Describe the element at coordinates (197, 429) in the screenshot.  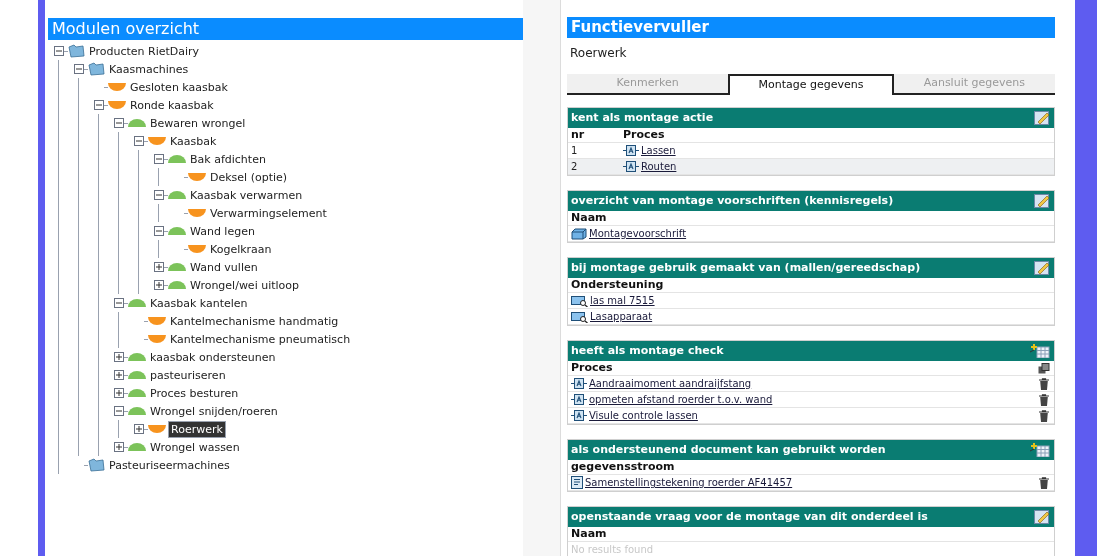
I see `tree-item: Roerwerk` at that location.